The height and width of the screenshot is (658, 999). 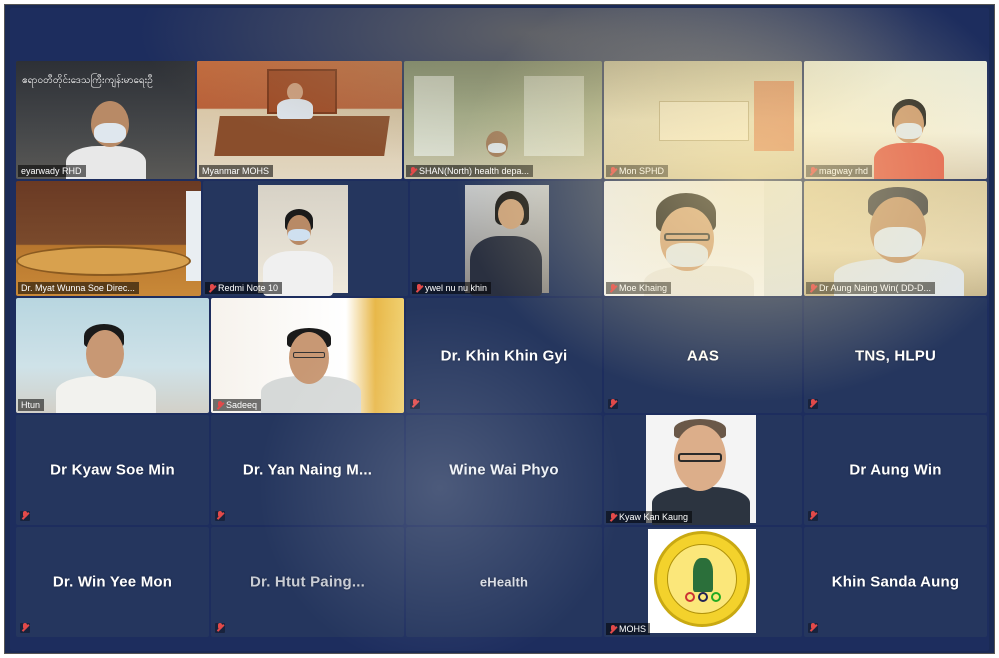 I want to click on participant-name: AAS, so click(x=703, y=355).